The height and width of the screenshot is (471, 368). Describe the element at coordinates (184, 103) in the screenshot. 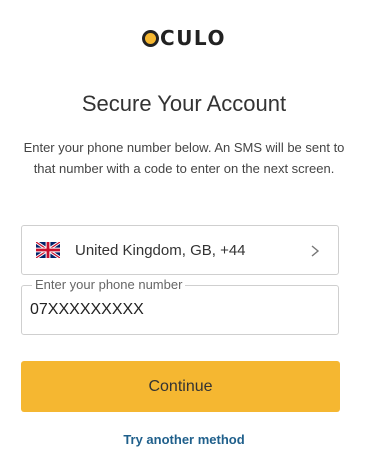

I see `page-title: Secure Your Account` at that location.